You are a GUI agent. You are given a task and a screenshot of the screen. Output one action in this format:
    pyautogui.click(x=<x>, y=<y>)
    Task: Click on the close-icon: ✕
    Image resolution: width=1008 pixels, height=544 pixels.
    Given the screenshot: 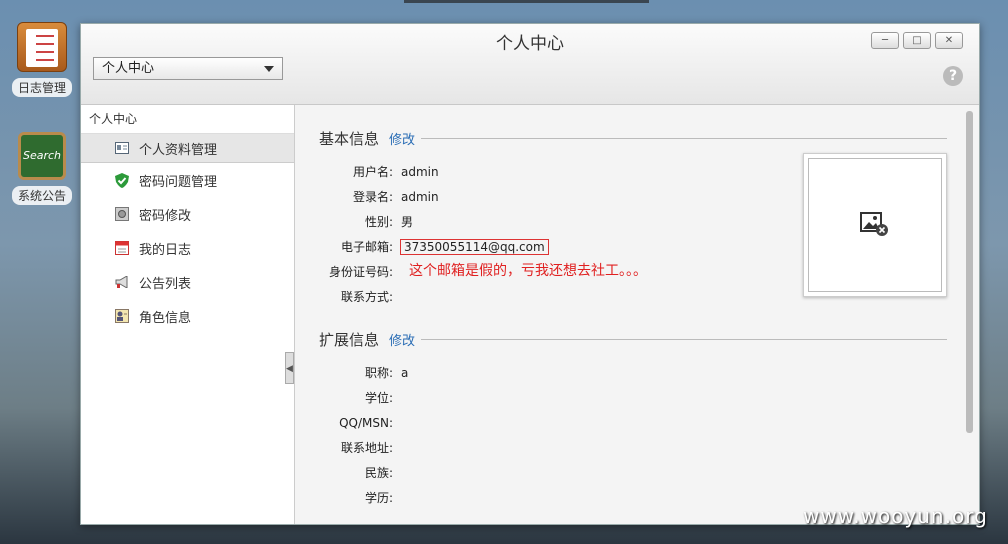 What is the action you would take?
    pyautogui.click(x=949, y=40)
    